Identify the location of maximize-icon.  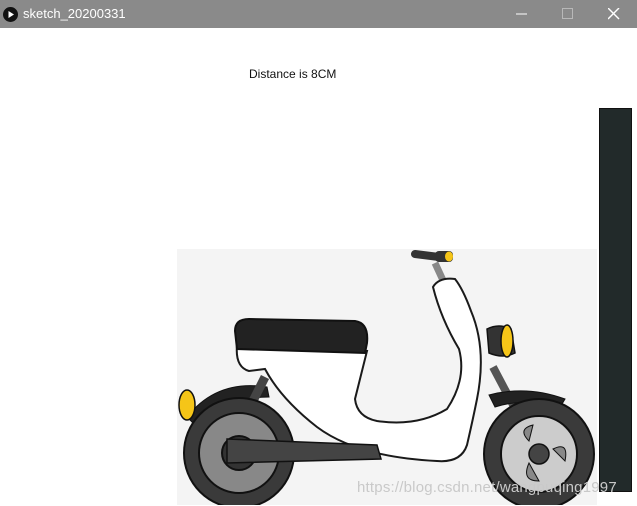
(567, 13).